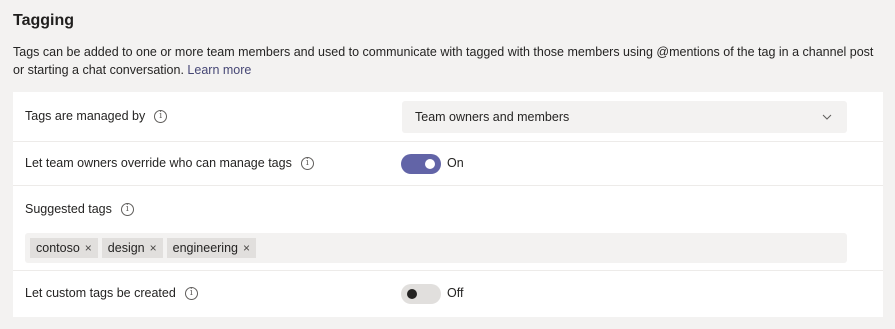  Describe the element at coordinates (205, 248) in the screenshot. I see `tag-label: engineering` at that location.